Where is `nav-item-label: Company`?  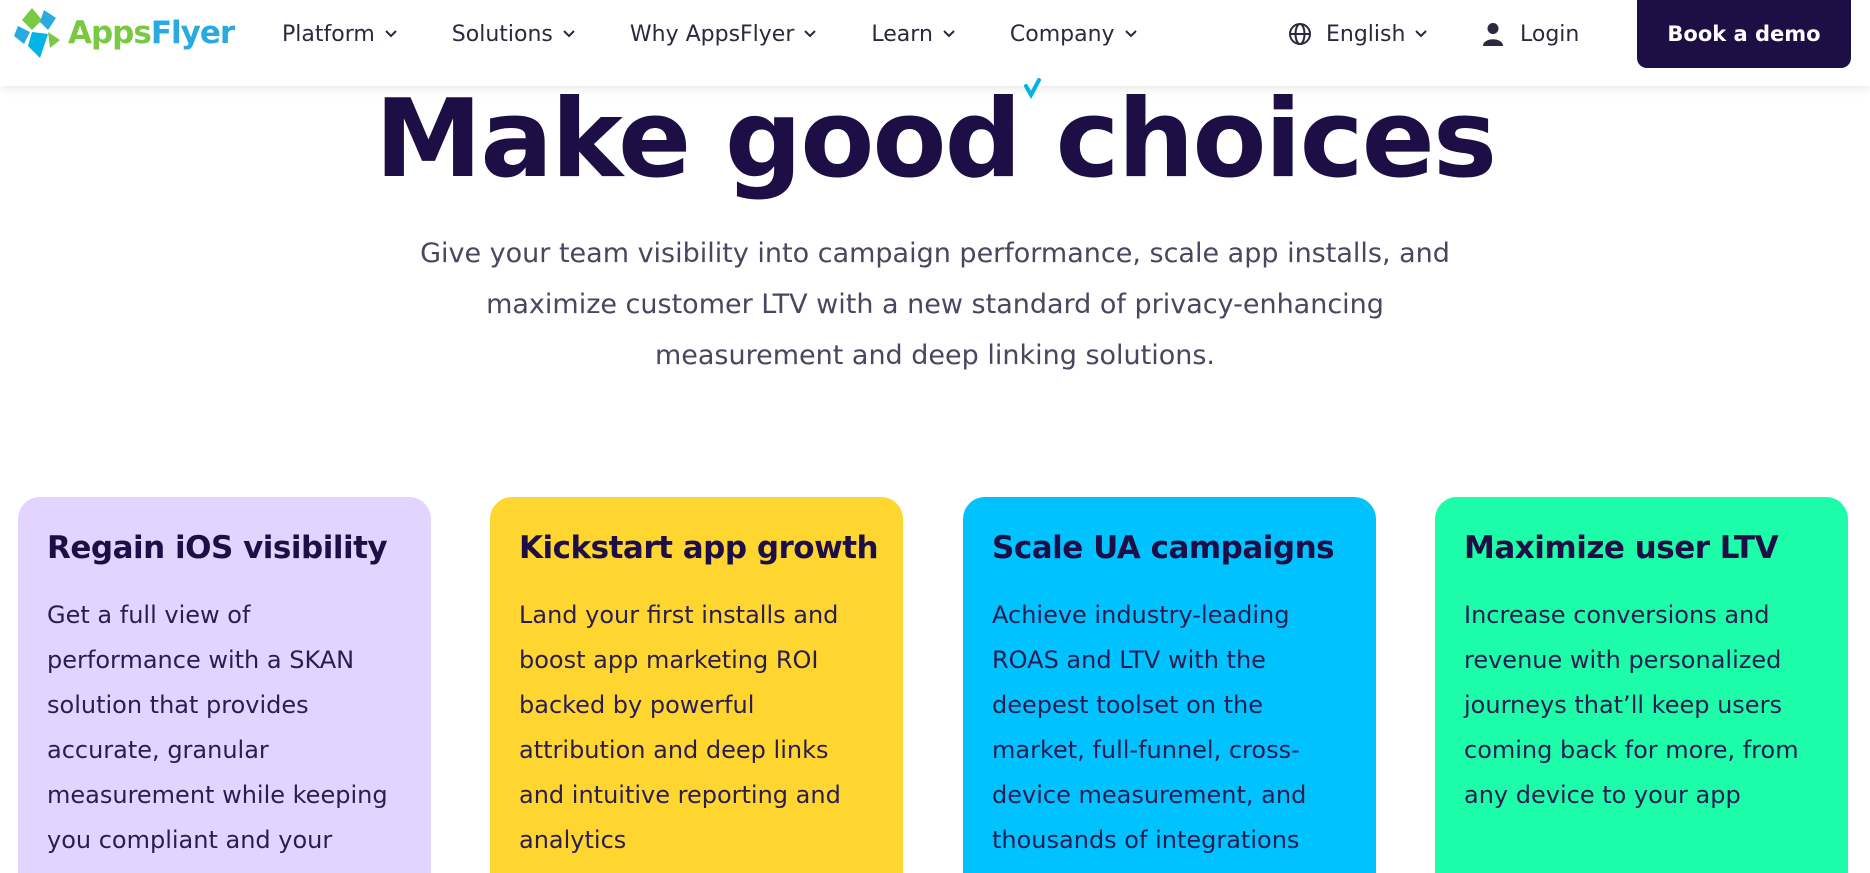
nav-item-label: Company is located at coordinates (1062, 34).